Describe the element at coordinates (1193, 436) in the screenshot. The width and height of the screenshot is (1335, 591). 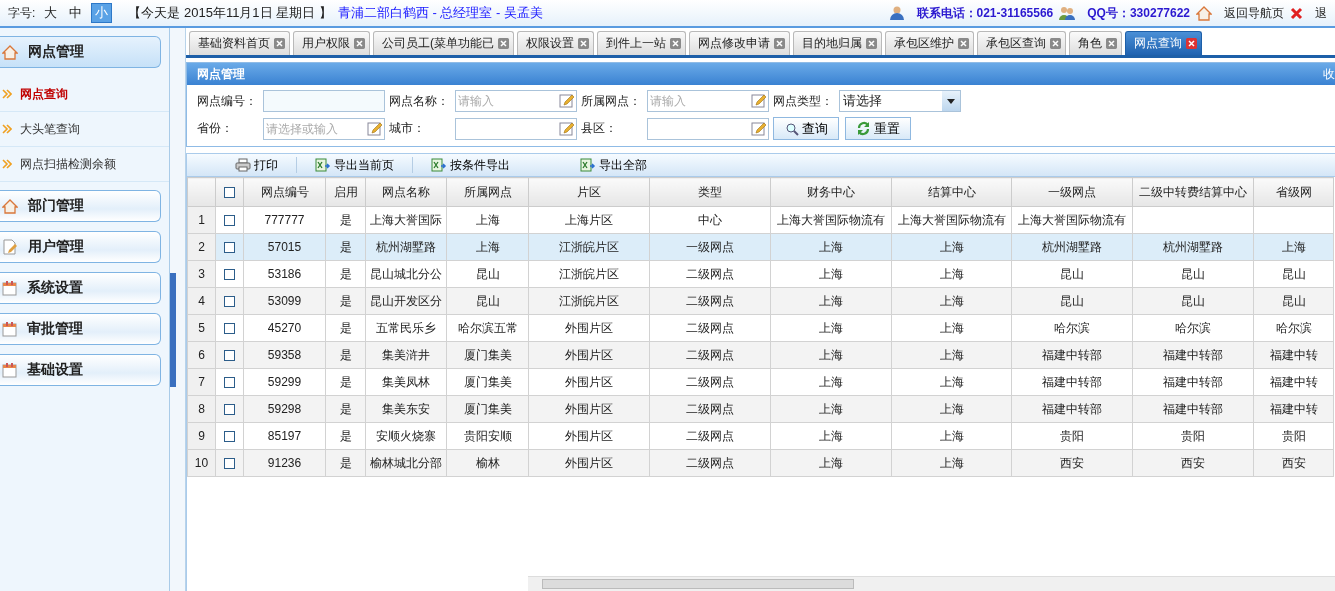
I see `table-cell: 贵阳` at that location.